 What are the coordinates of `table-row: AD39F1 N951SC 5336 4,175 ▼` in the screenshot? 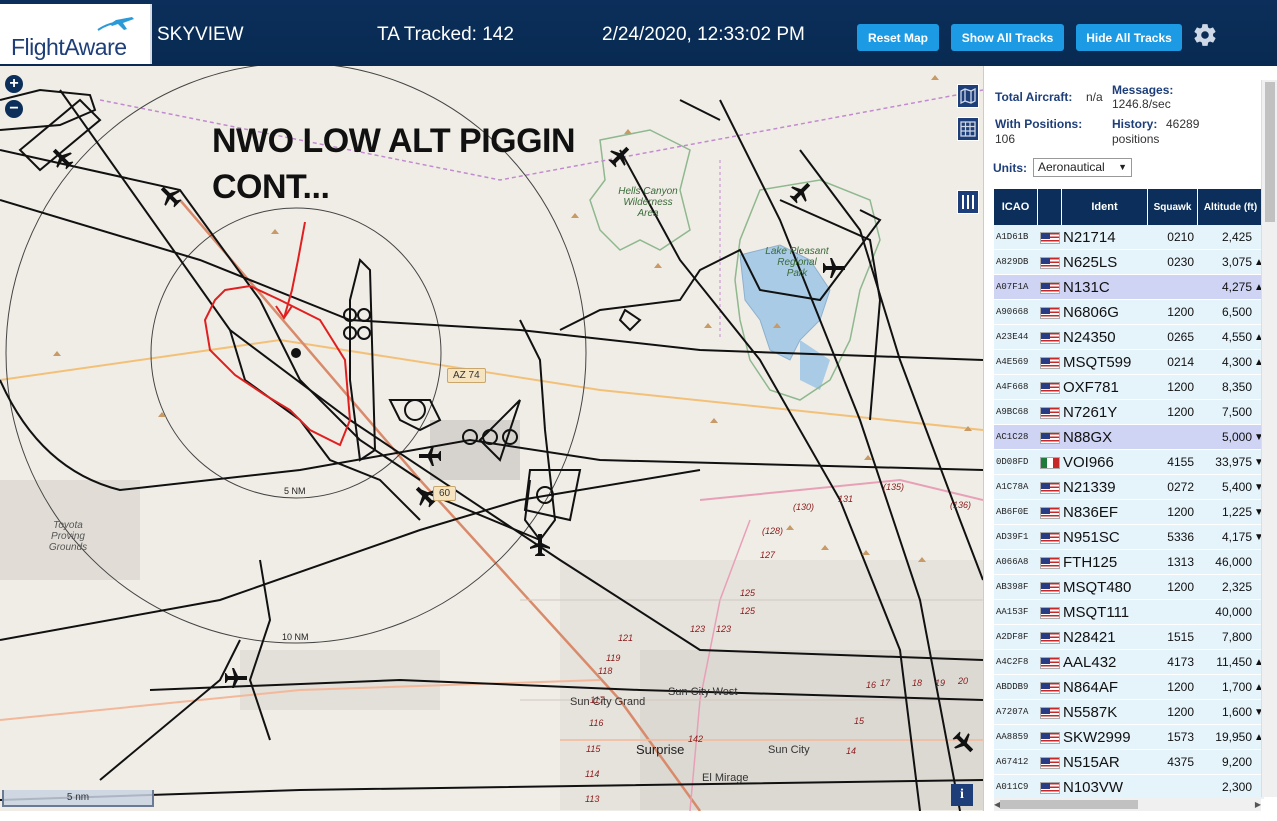 It's located at (1129, 537).